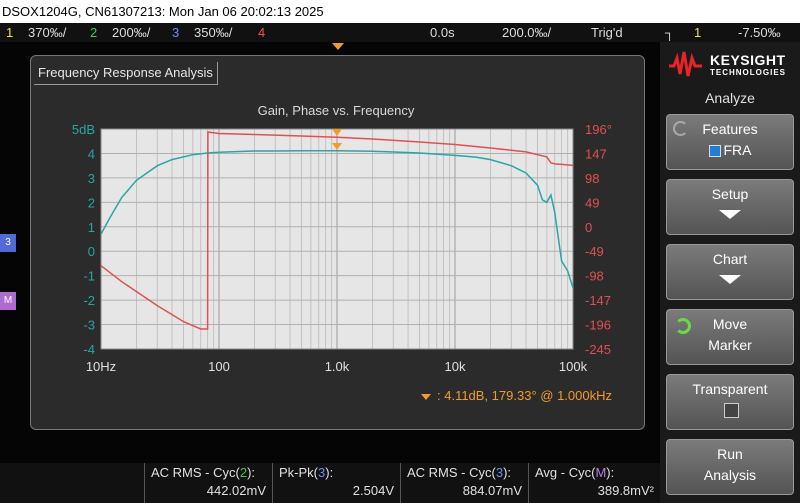 This screenshot has height=503, width=800. I want to click on fra-checkbox, so click(714, 151).